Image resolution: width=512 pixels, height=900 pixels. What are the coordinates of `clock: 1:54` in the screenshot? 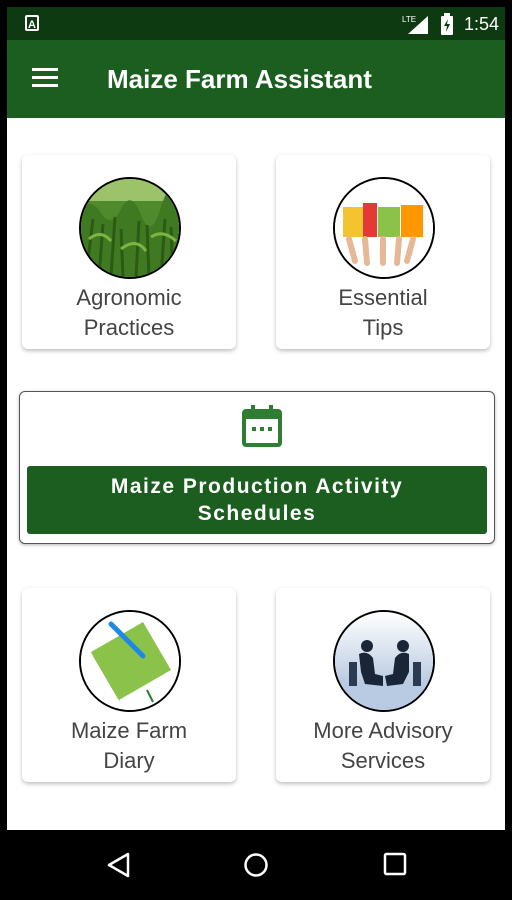 It's located at (482, 24).